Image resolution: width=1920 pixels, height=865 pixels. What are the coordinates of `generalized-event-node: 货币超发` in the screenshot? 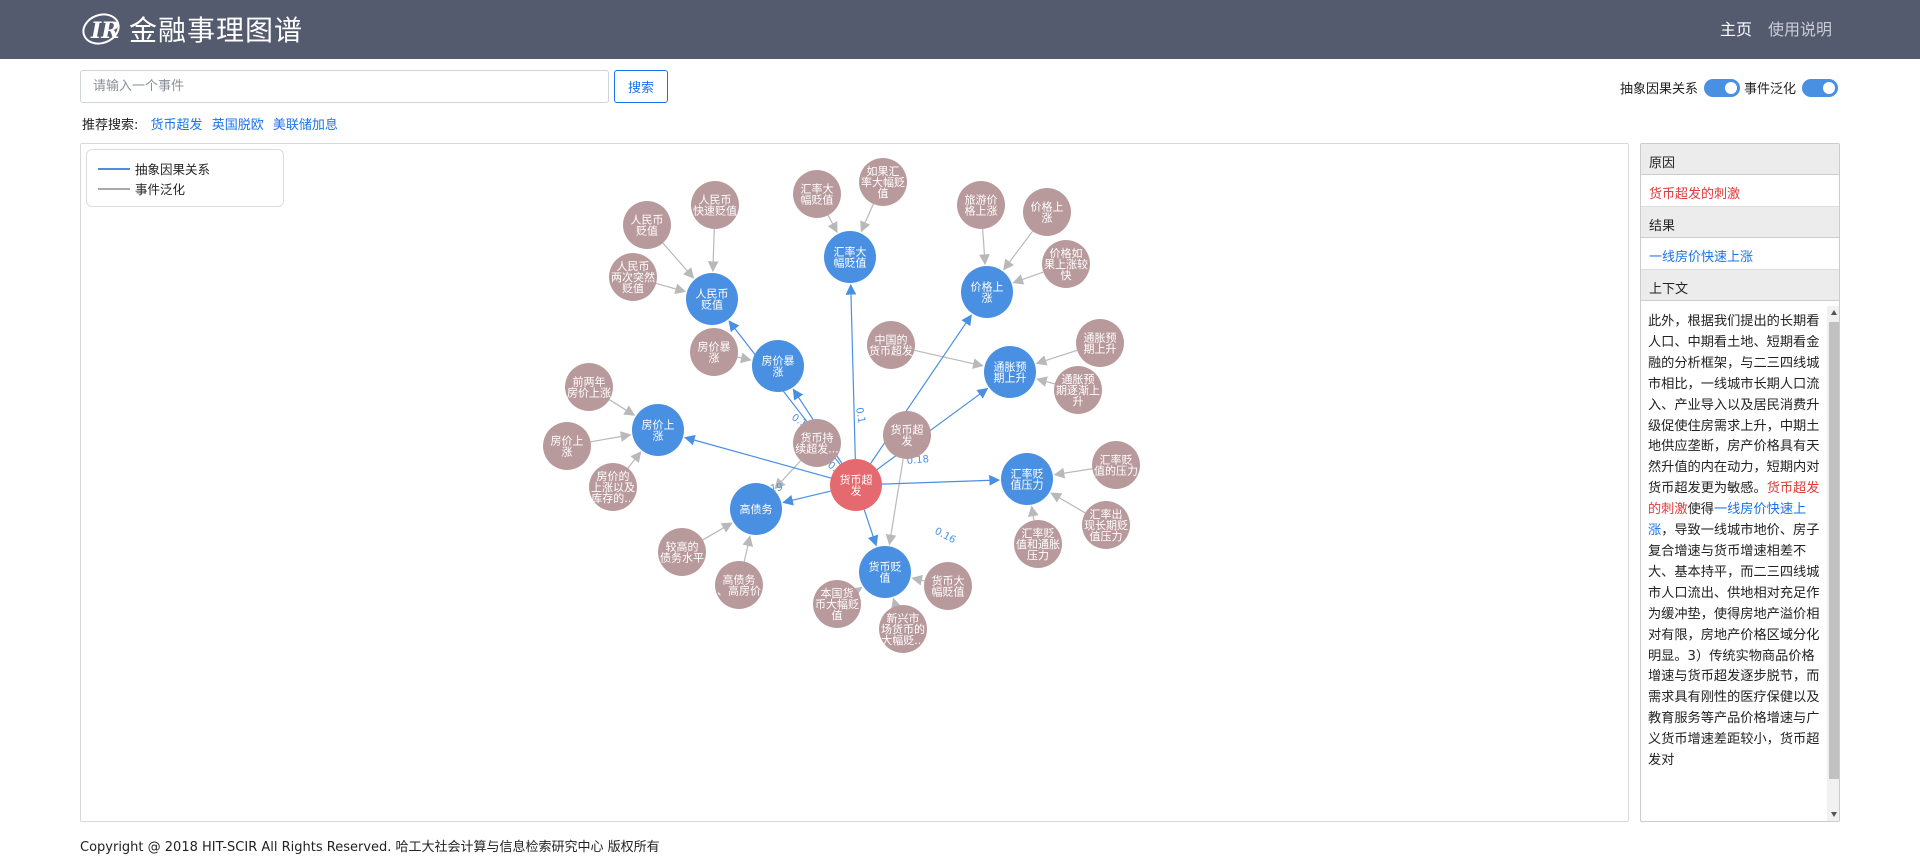 It's located at (907, 435).